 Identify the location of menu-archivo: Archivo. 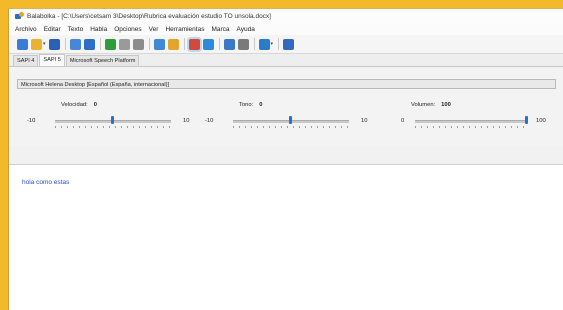
(26, 29).